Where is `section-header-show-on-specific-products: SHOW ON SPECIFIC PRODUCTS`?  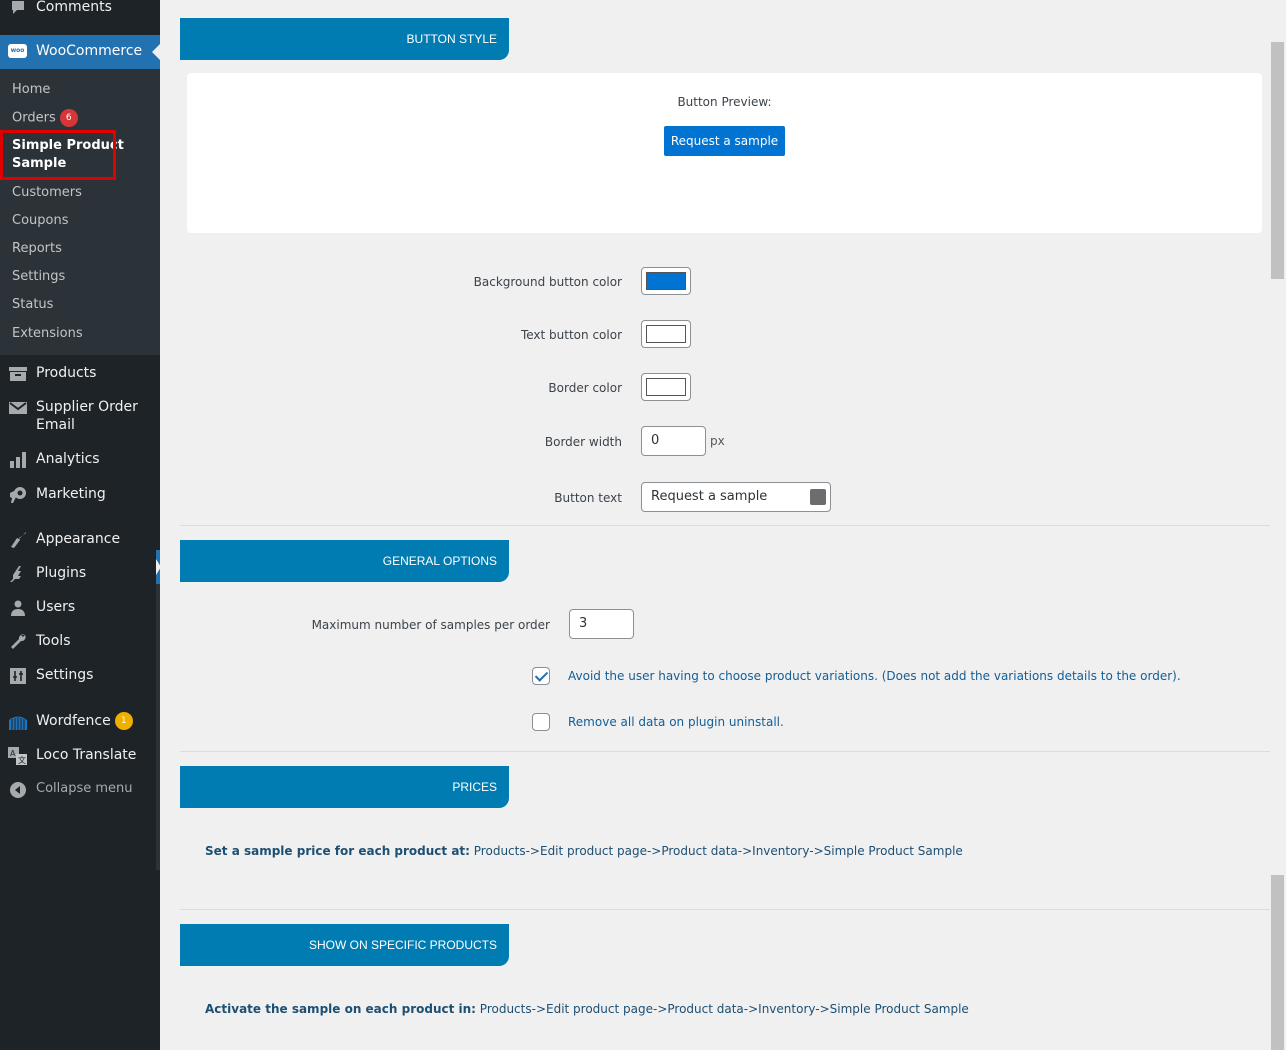 section-header-show-on-specific-products: SHOW ON SPECIFIC PRODUCTS is located at coordinates (344, 945).